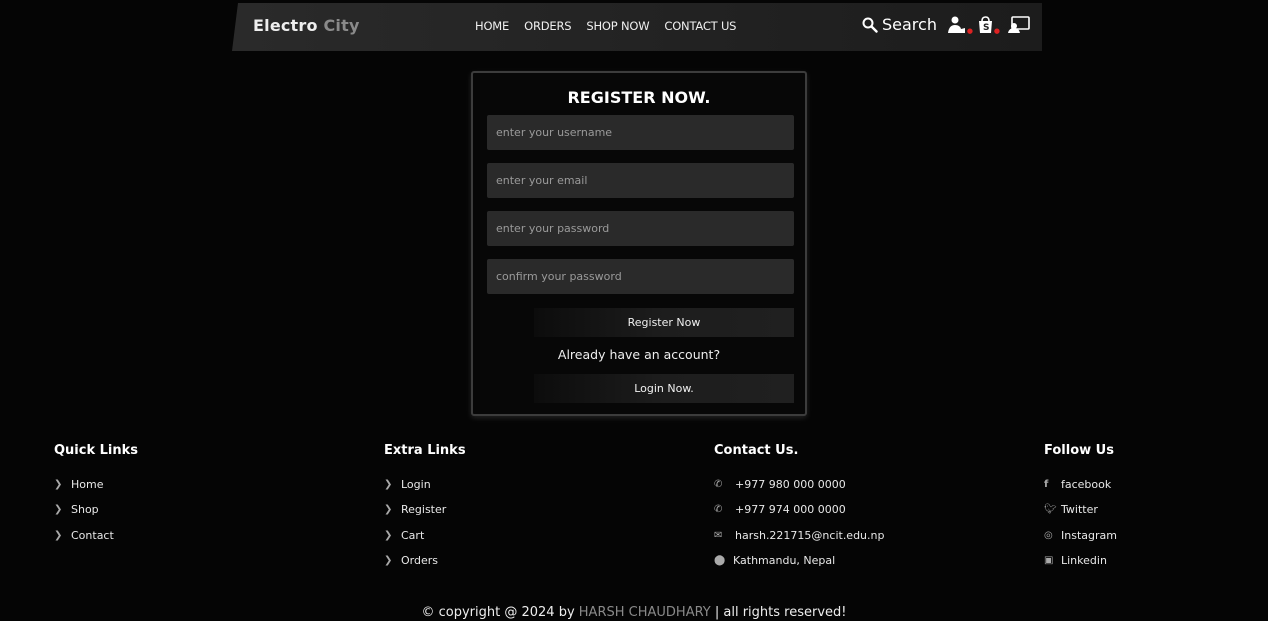  What do you see at coordinates (790, 510) in the screenshot?
I see `contact-value: +977 974 000 0000` at bounding box center [790, 510].